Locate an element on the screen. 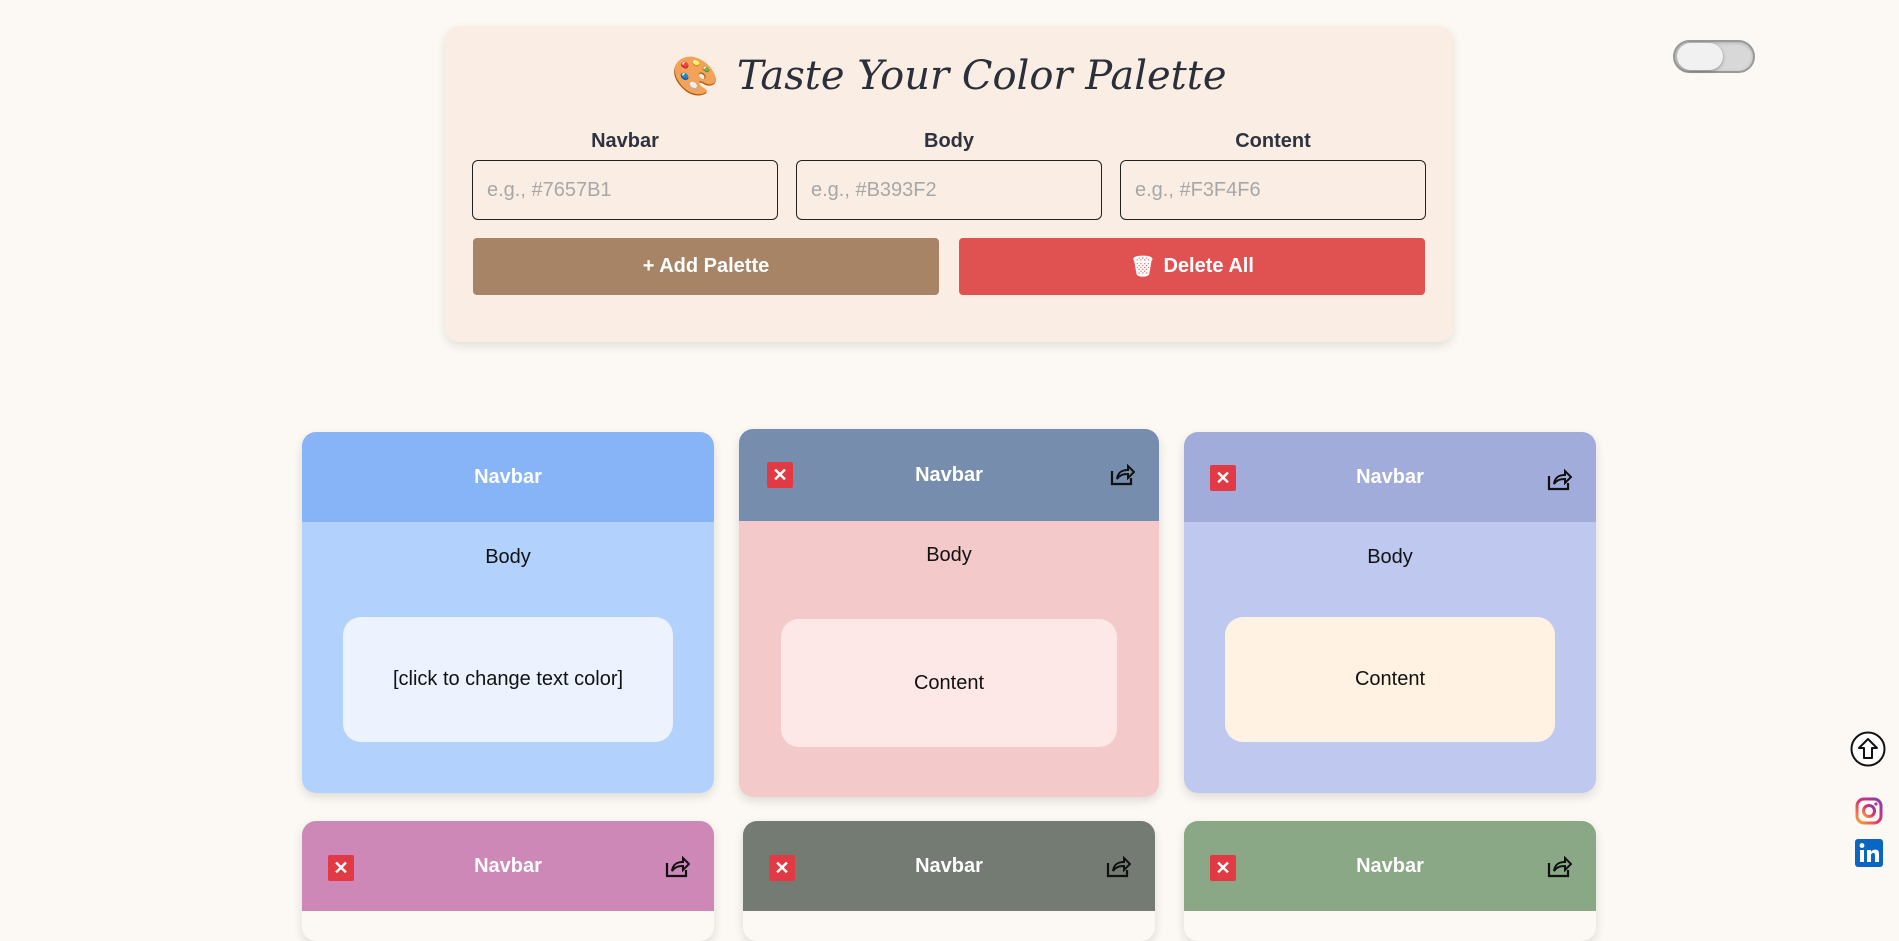  palette-icon: 🎨 is located at coordinates (695, 75).